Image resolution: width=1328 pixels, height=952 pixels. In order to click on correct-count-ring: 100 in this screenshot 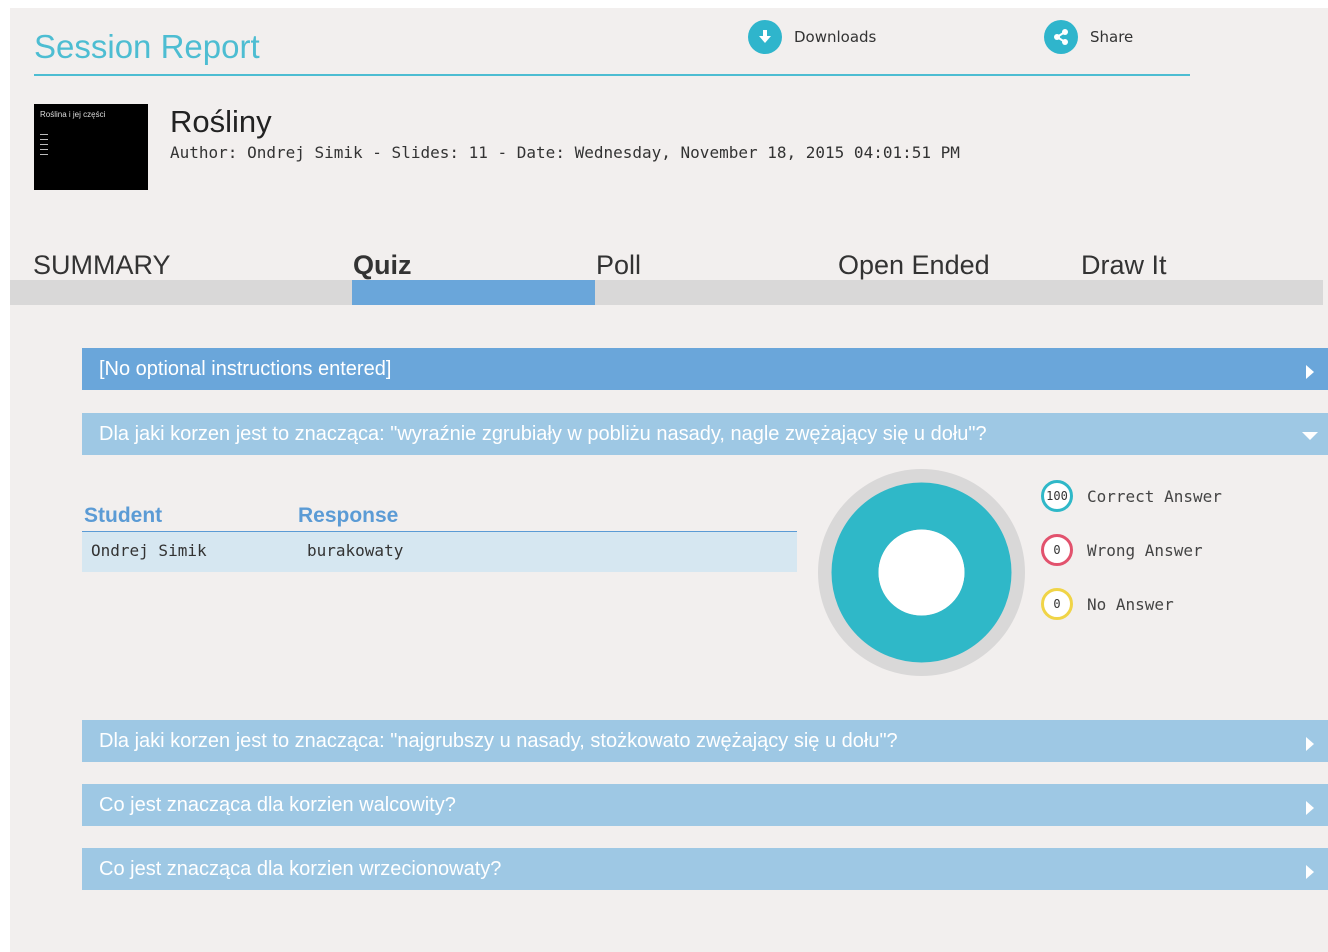, I will do `click(1057, 496)`.